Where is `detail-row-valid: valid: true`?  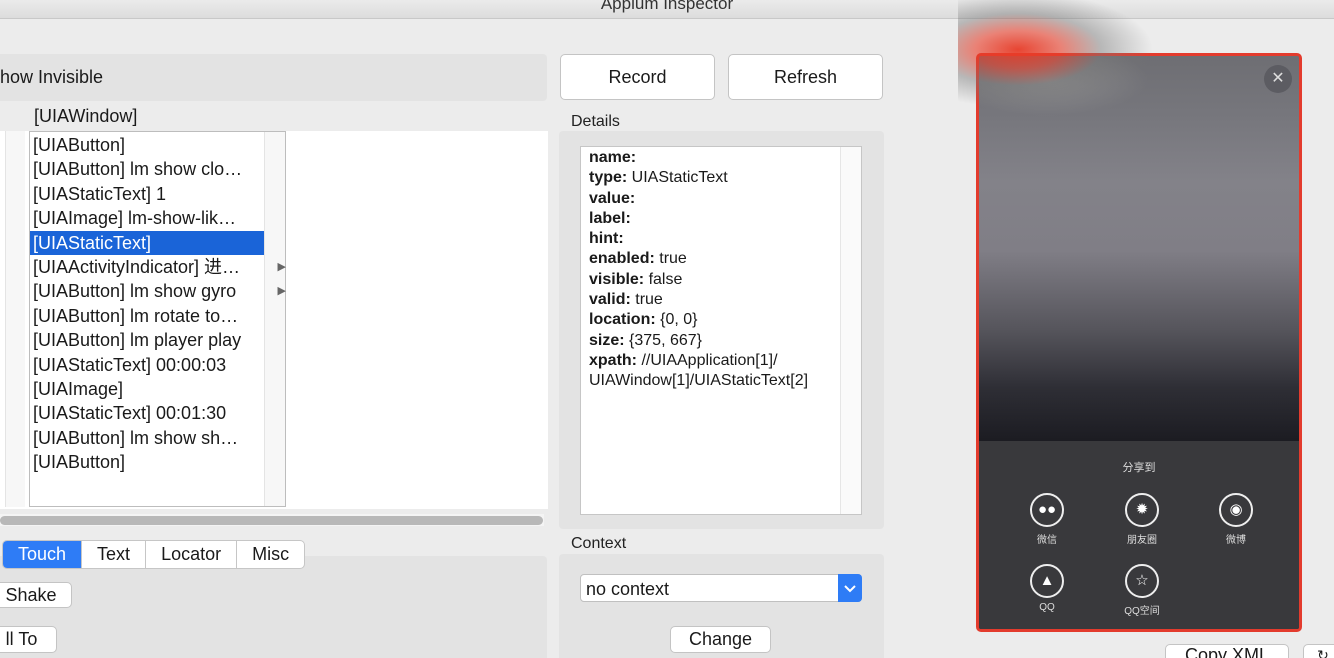
detail-row-valid: valid: true is located at coordinates (626, 300).